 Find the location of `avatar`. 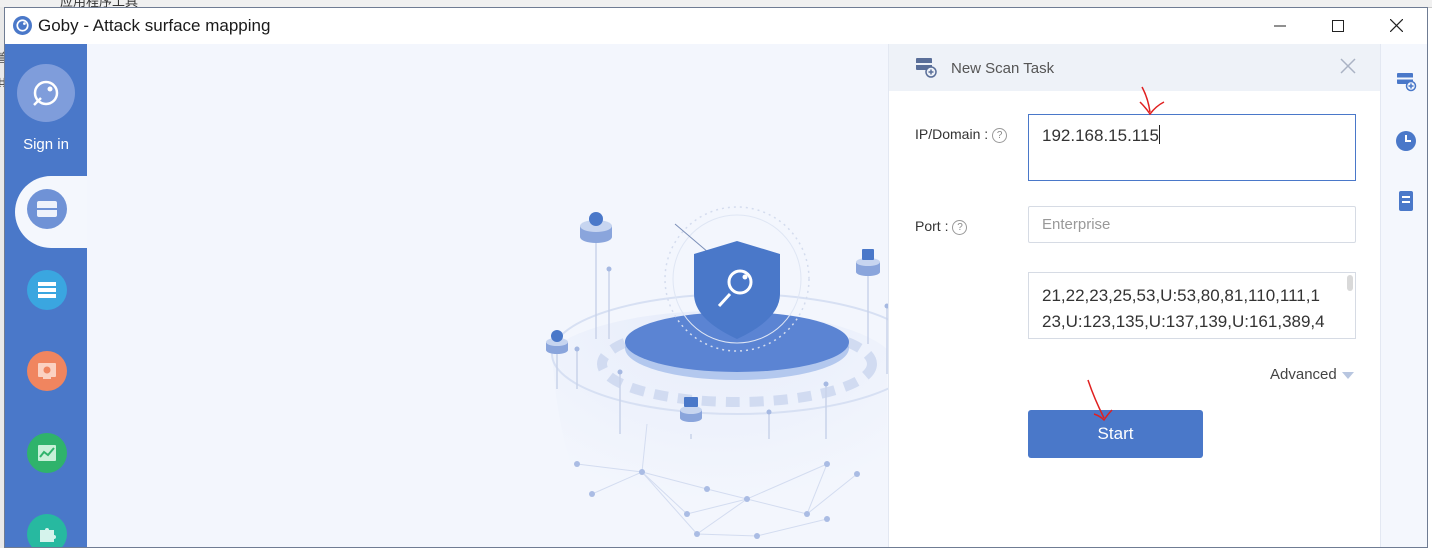

avatar is located at coordinates (46, 93).